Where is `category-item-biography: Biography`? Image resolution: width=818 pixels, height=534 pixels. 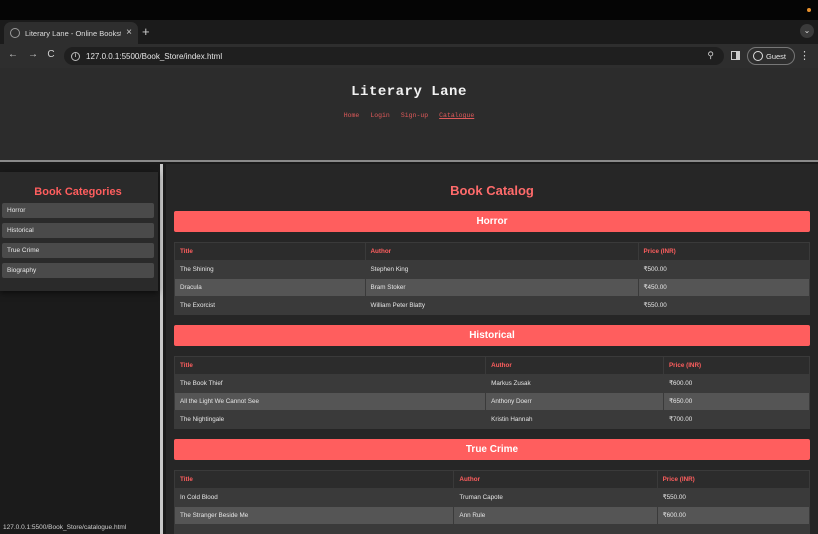 category-item-biography: Biography is located at coordinates (78, 270).